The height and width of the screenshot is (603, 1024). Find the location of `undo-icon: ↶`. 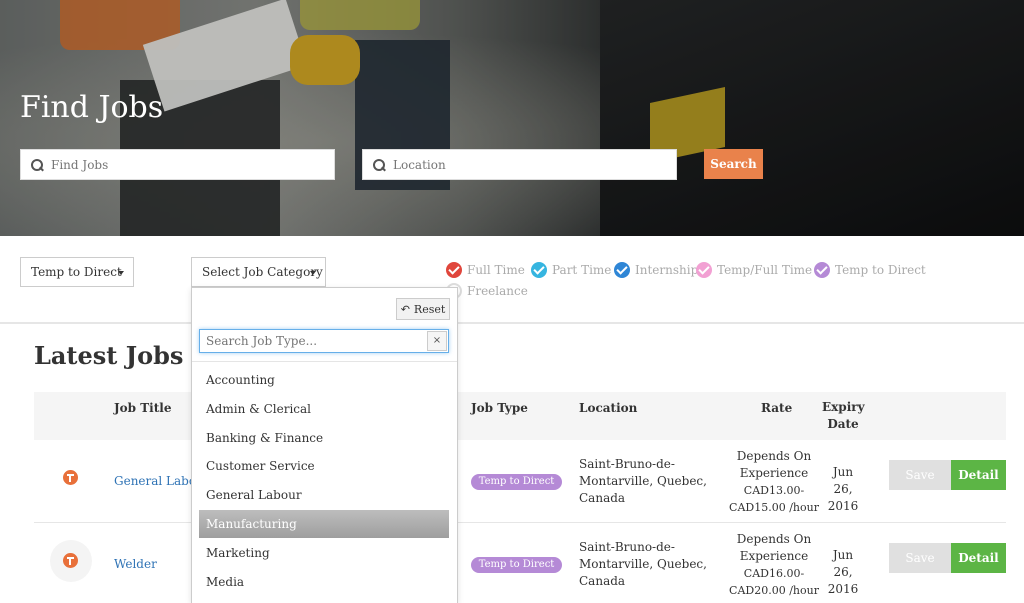

undo-icon: ↶ is located at coordinates (405, 309).